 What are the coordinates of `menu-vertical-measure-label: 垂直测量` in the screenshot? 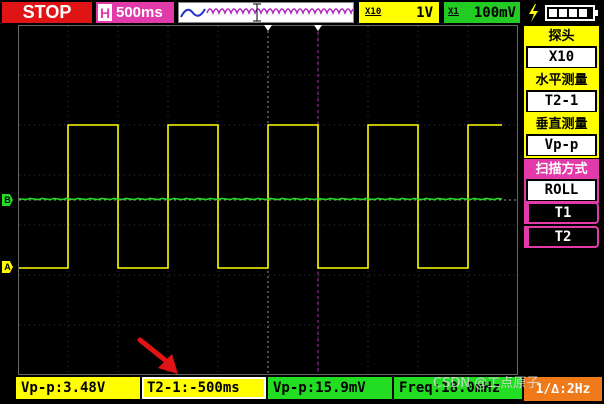 It's located at (561, 125).